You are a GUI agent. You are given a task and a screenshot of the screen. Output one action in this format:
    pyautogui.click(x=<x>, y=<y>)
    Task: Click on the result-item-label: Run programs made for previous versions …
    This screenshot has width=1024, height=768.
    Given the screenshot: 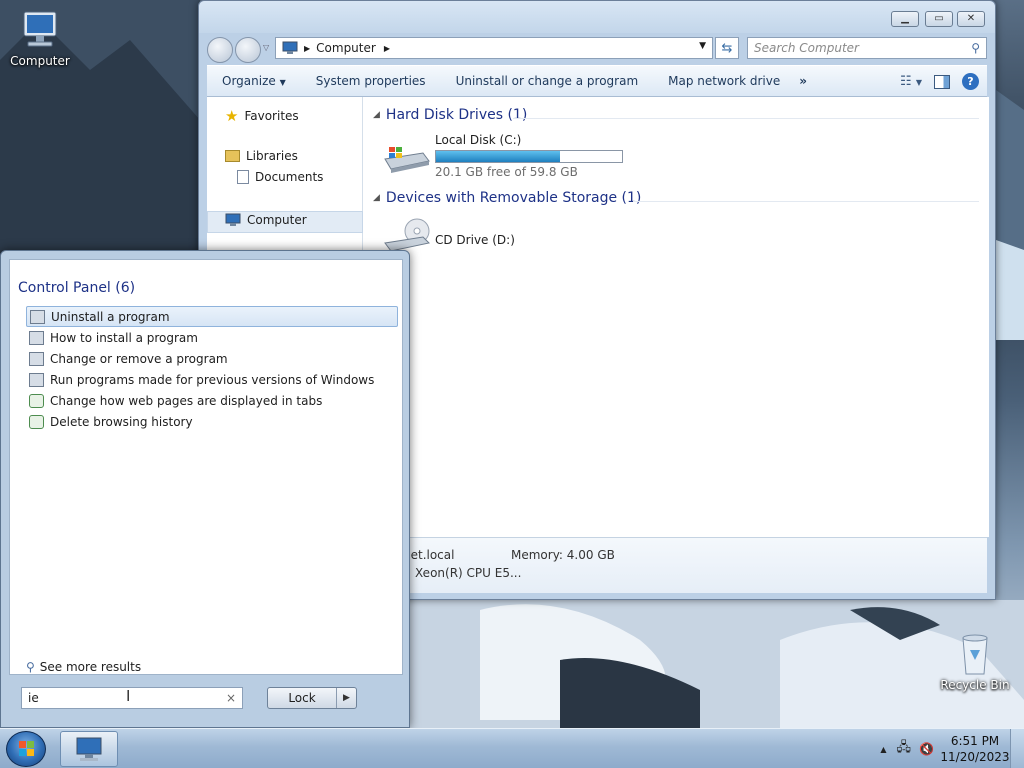 What is the action you would take?
    pyautogui.click(x=212, y=379)
    